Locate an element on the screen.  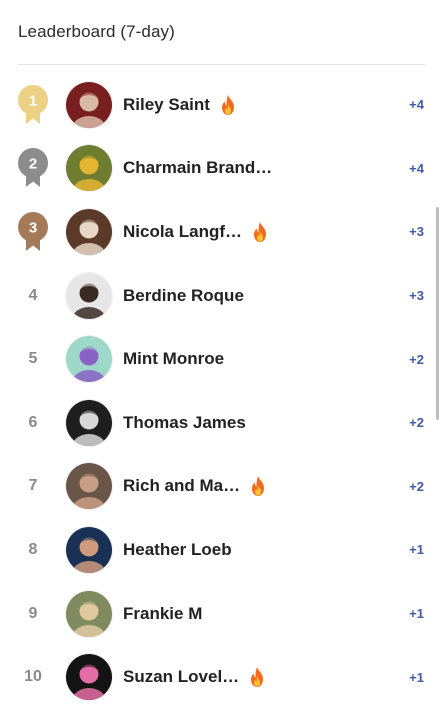
leaderboard-row: 4 Berdine Roque +3 is located at coordinates (221, 296).